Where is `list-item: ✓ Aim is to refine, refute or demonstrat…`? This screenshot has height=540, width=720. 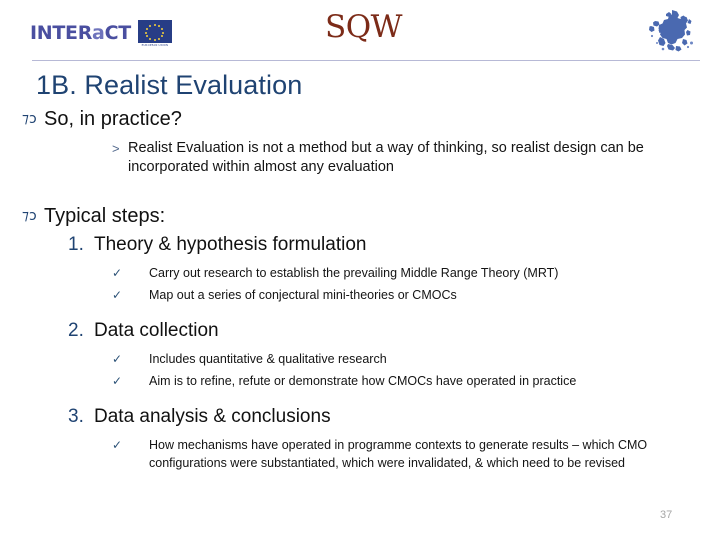
list-item: ✓ Aim is to refine, refute or demonstrat… is located at coordinates (360, 381).